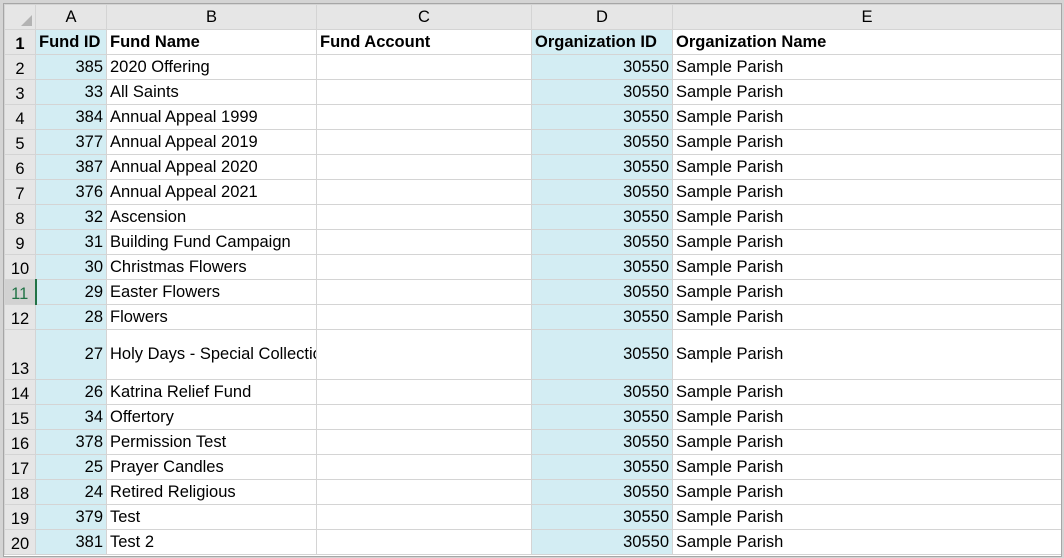  I want to click on cell-fund-name: Annual Appeal 2019, so click(211, 142).